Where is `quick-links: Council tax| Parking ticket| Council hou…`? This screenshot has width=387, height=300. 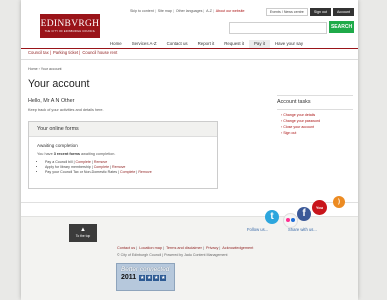
quick-links: Council tax| Parking ticket| Council hou… is located at coordinates (73, 52).